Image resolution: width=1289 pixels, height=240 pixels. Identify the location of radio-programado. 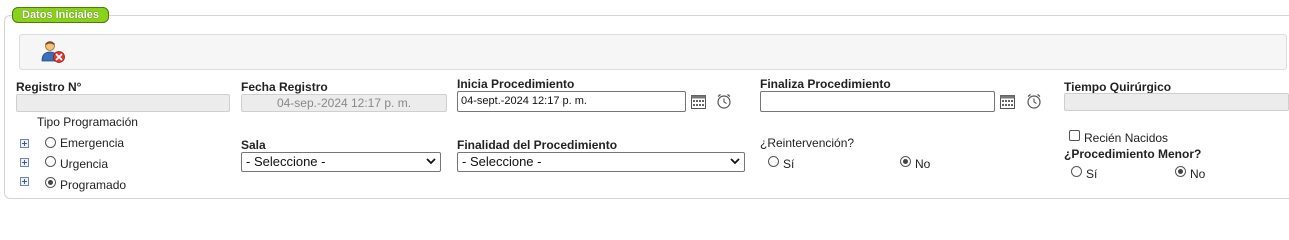
(50, 182).